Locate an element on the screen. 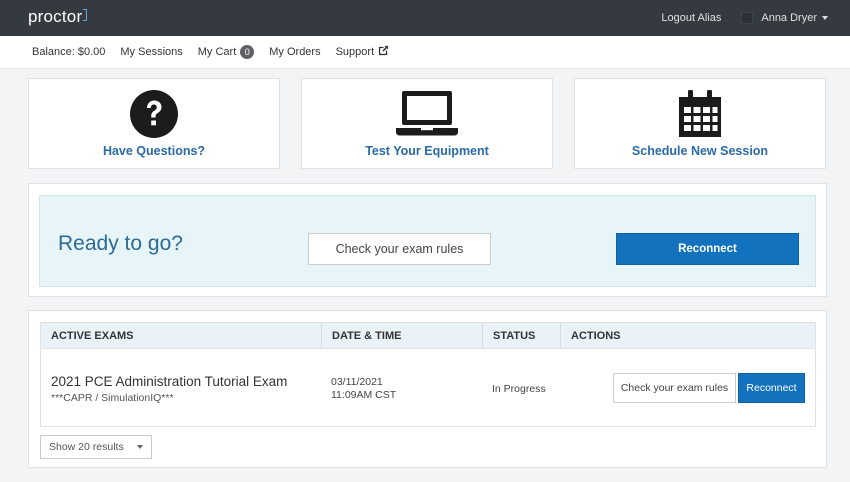  support-link: Support is located at coordinates (363, 52).